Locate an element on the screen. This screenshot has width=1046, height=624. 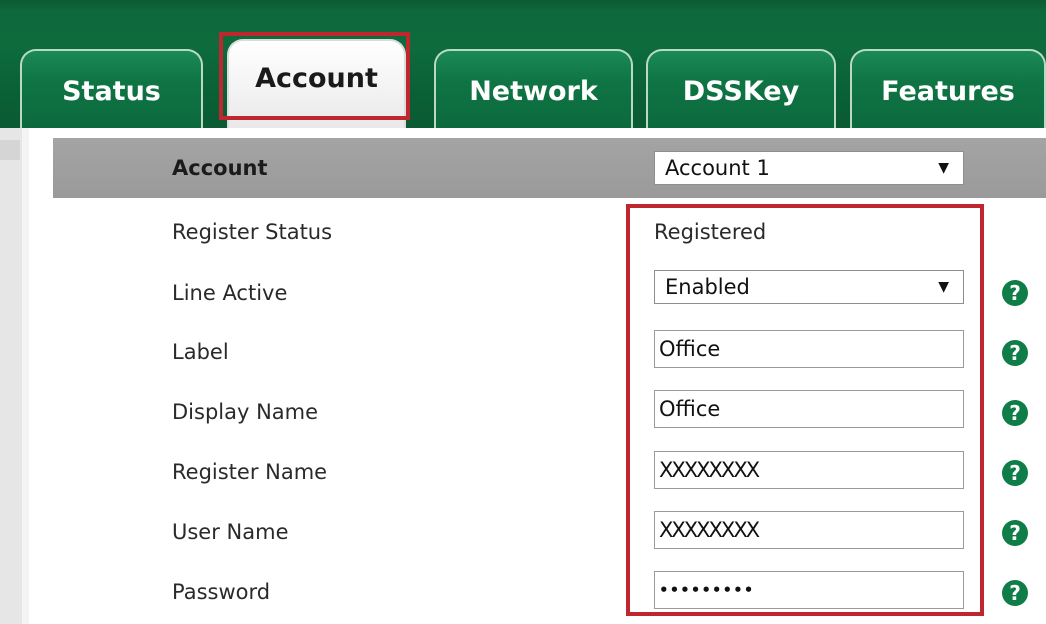
label-field-label: Label is located at coordinates (200, 352).